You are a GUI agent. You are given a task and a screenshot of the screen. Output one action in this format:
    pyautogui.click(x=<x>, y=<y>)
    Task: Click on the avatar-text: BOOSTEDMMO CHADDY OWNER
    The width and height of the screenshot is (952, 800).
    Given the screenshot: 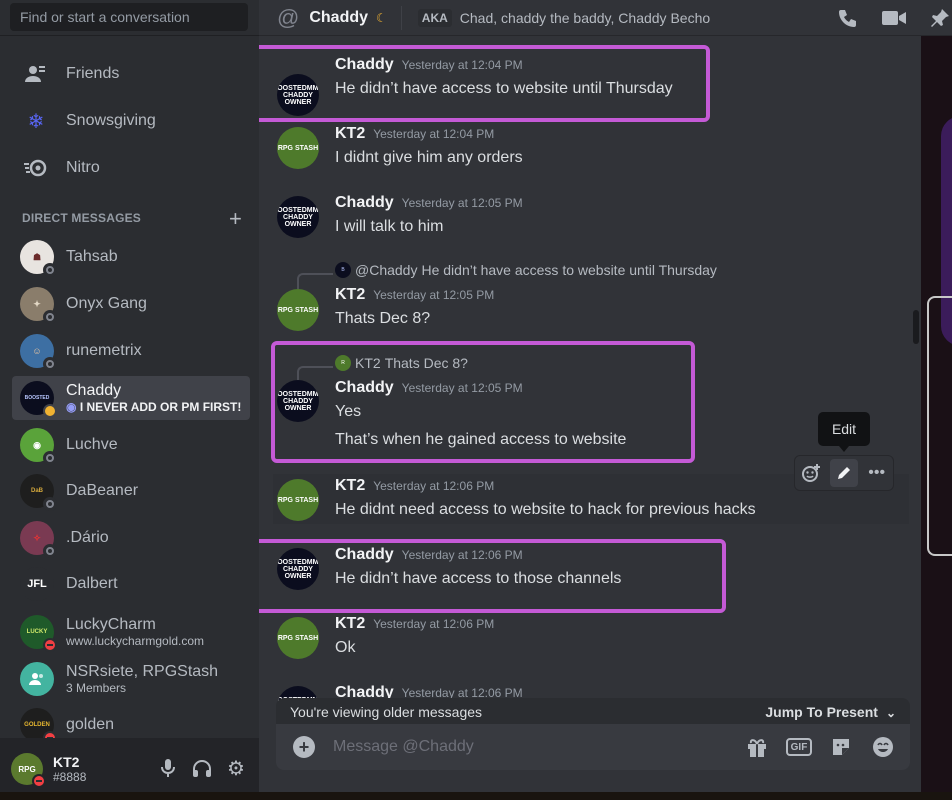 What is the action you would take?
    pyautogui.click(x=298, y=217)
    